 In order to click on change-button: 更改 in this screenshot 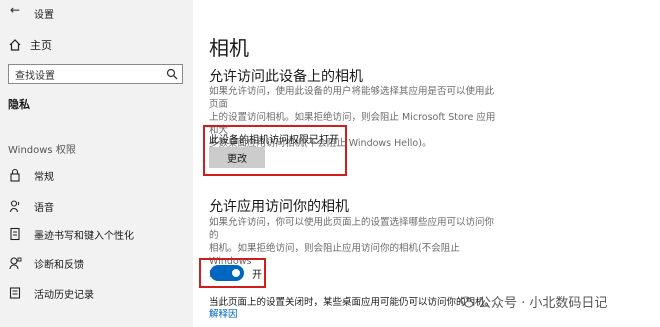, I will do `click(237, 157)`.